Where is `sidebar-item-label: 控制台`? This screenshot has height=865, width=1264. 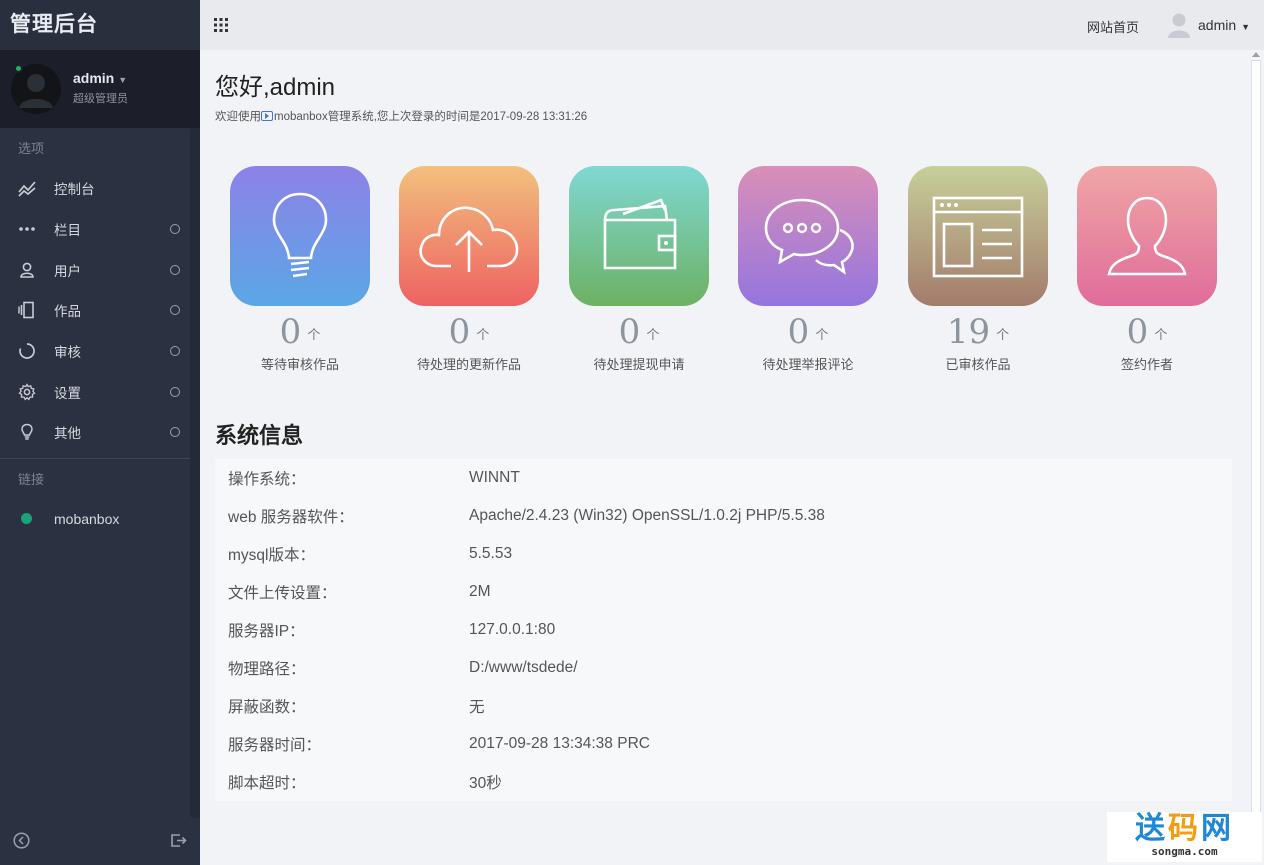
sidebar-item-label: 控制台 is located at coordinates (74, 190).